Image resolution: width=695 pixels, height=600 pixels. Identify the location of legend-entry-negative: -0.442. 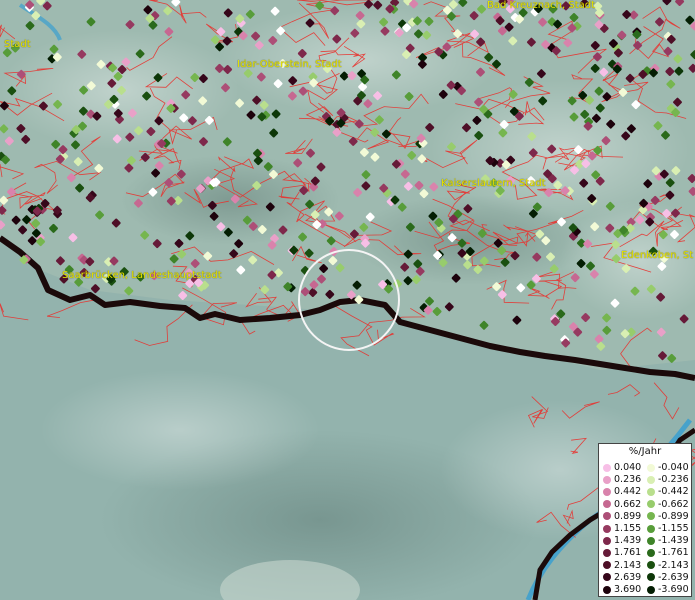
(668, 491).